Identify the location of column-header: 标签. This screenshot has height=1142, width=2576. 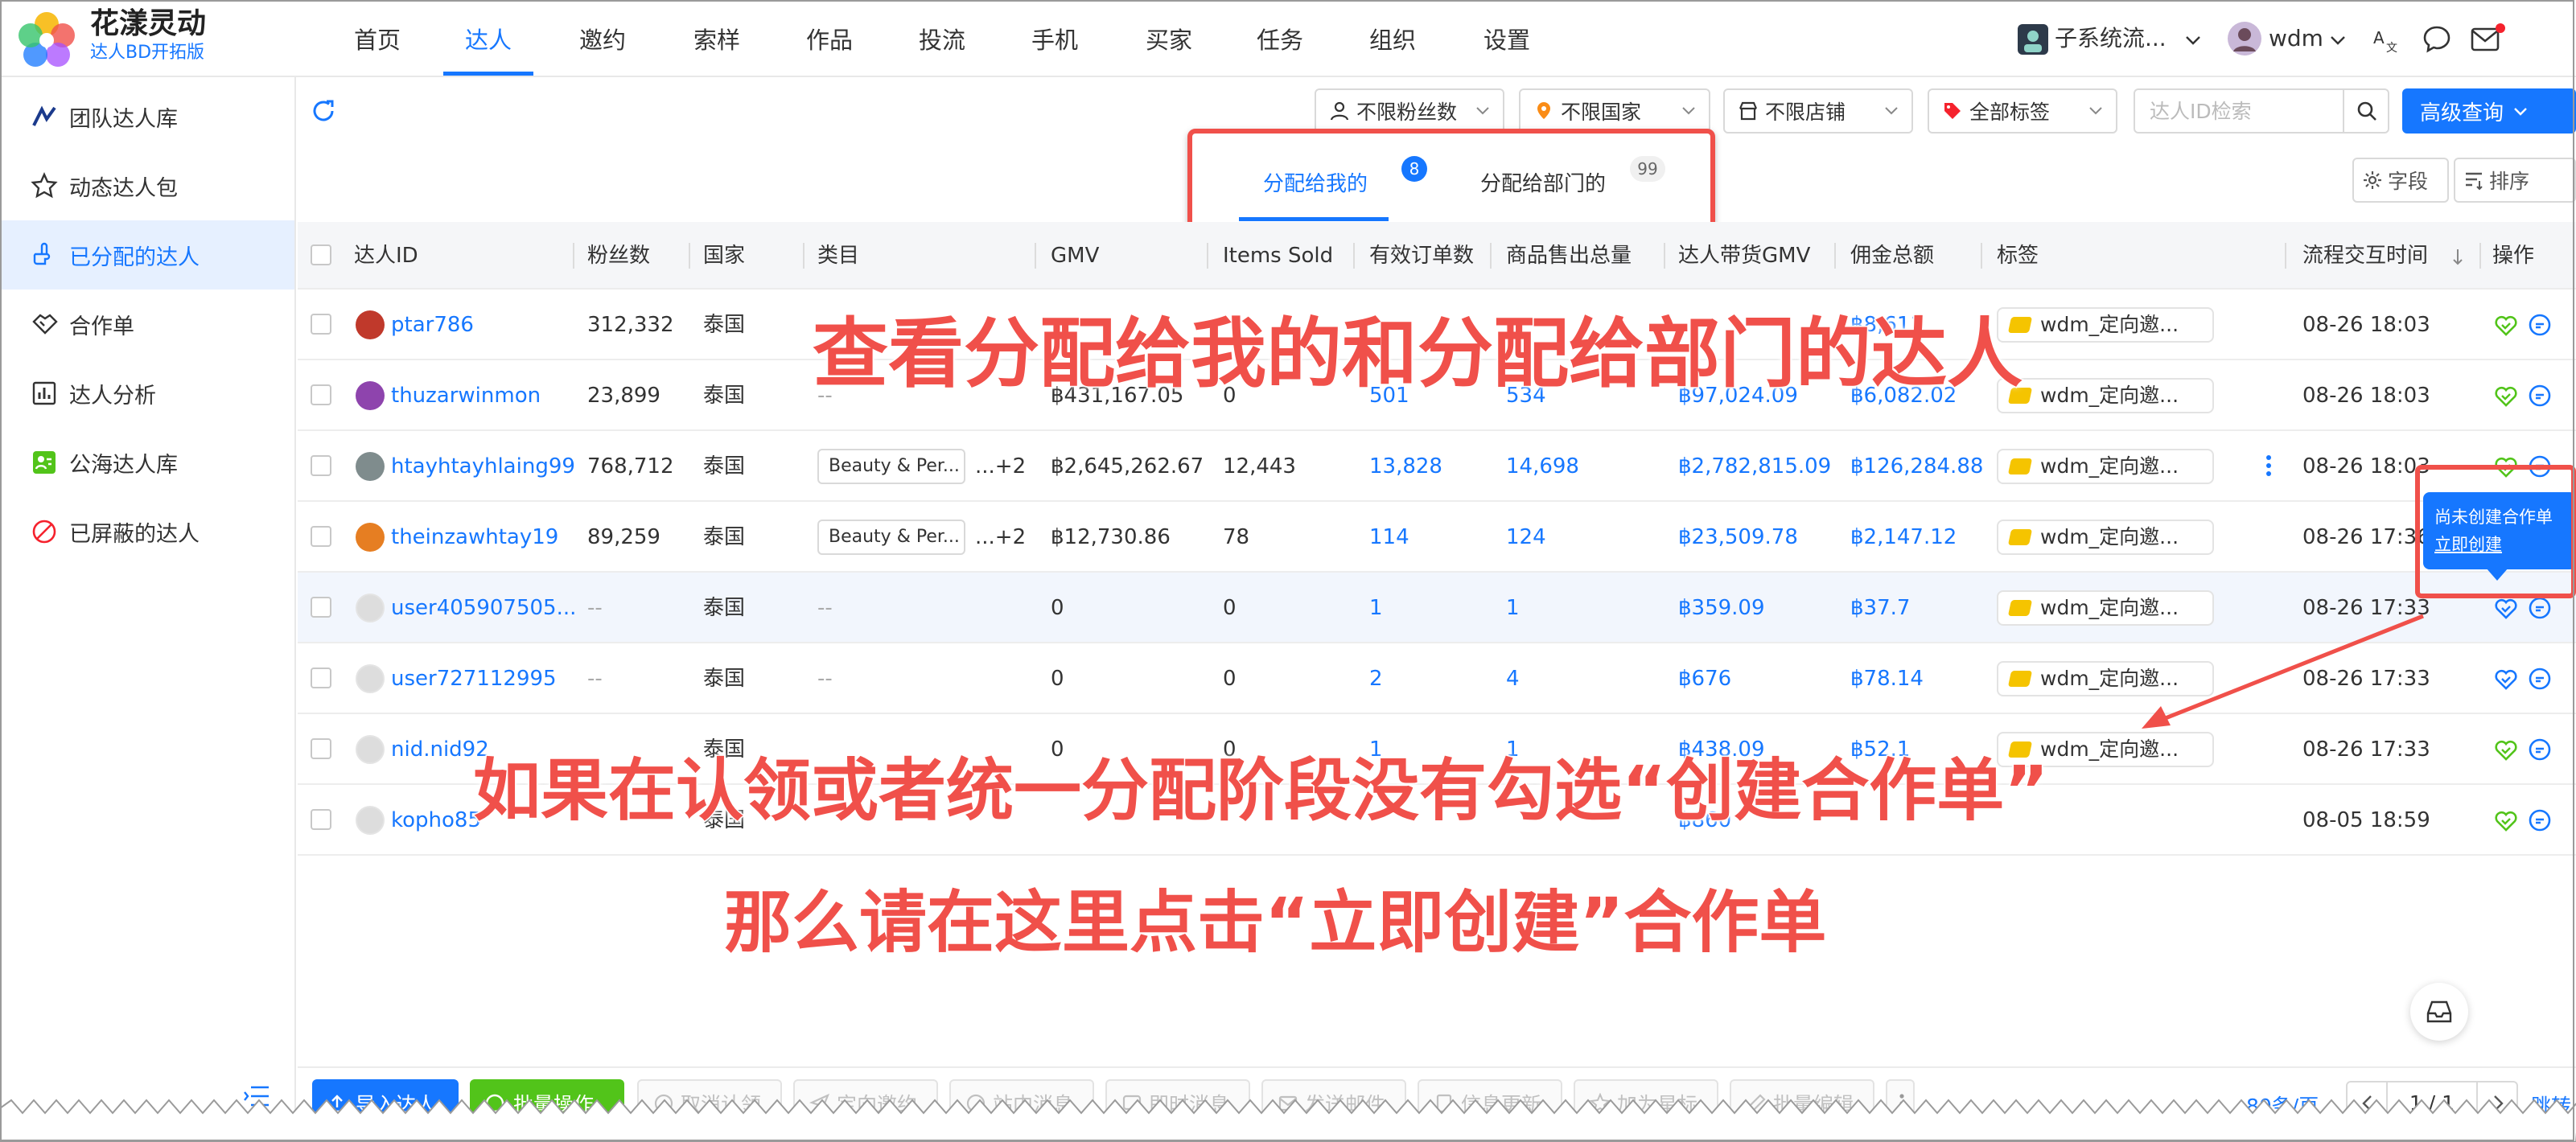
(2018, 256).